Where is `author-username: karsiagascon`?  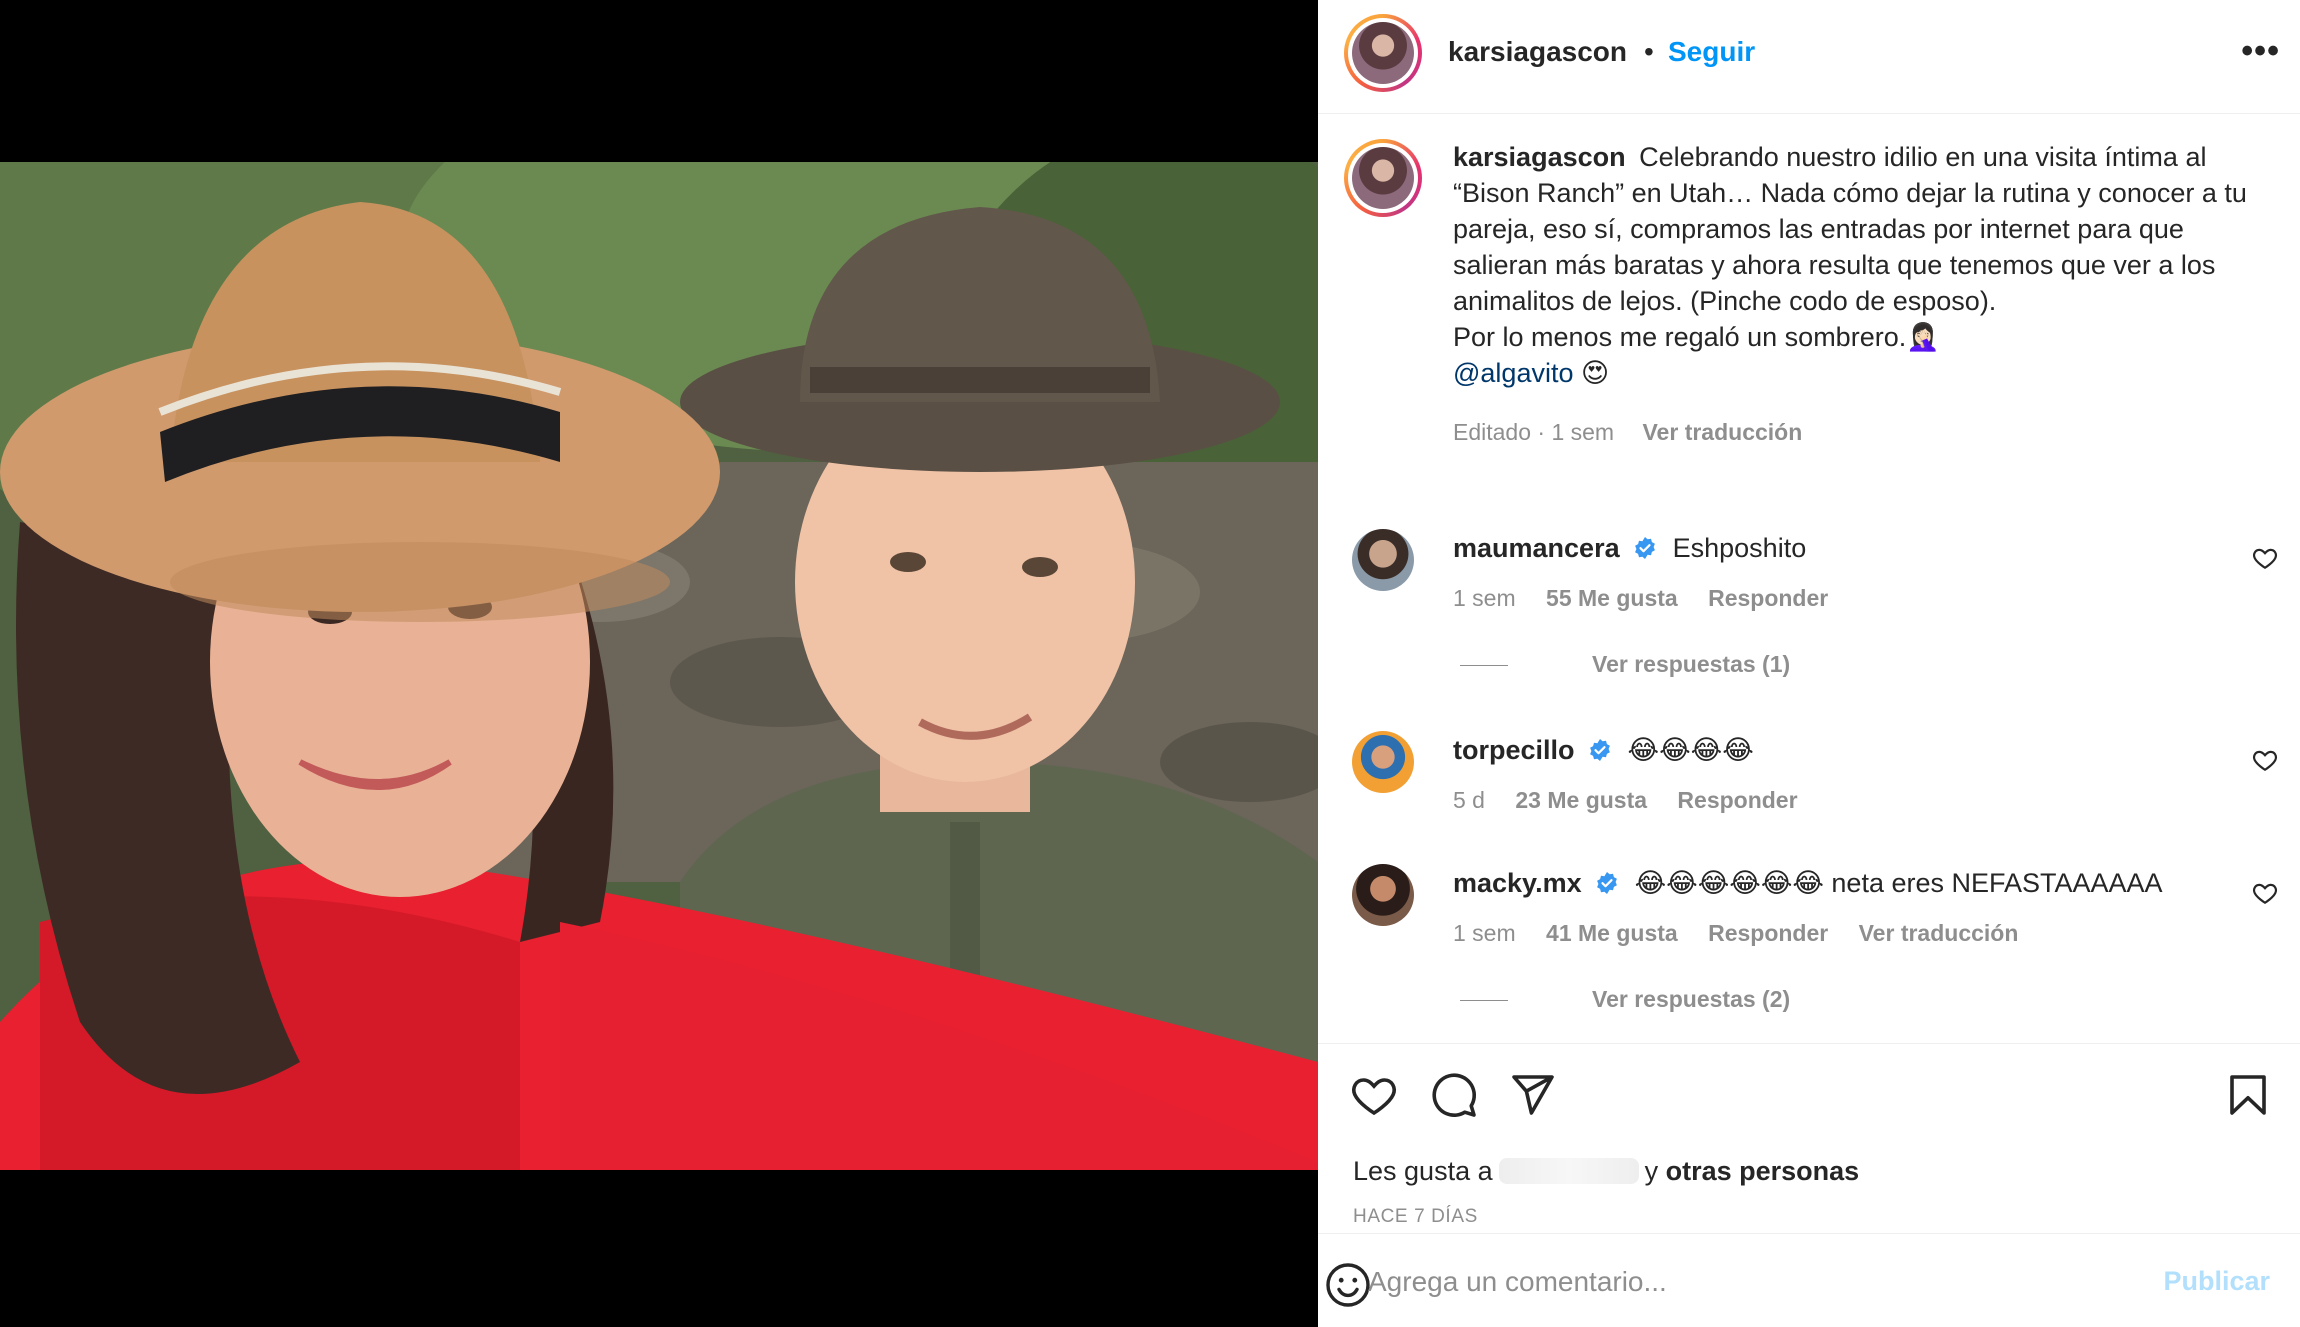
author-username: karsiagascon is located at coordinates (1537, 52).